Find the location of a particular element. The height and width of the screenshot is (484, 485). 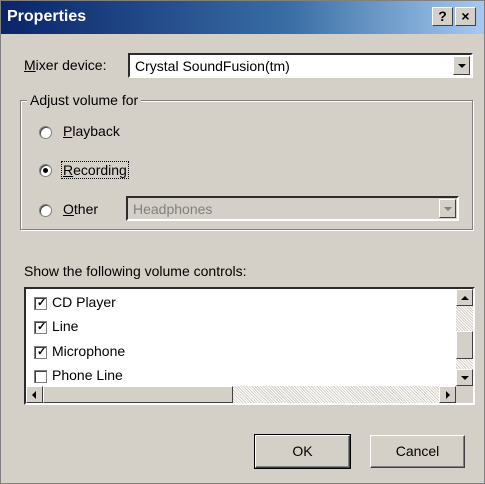

radio-other-text: ther is located at coordinates (86, 209).